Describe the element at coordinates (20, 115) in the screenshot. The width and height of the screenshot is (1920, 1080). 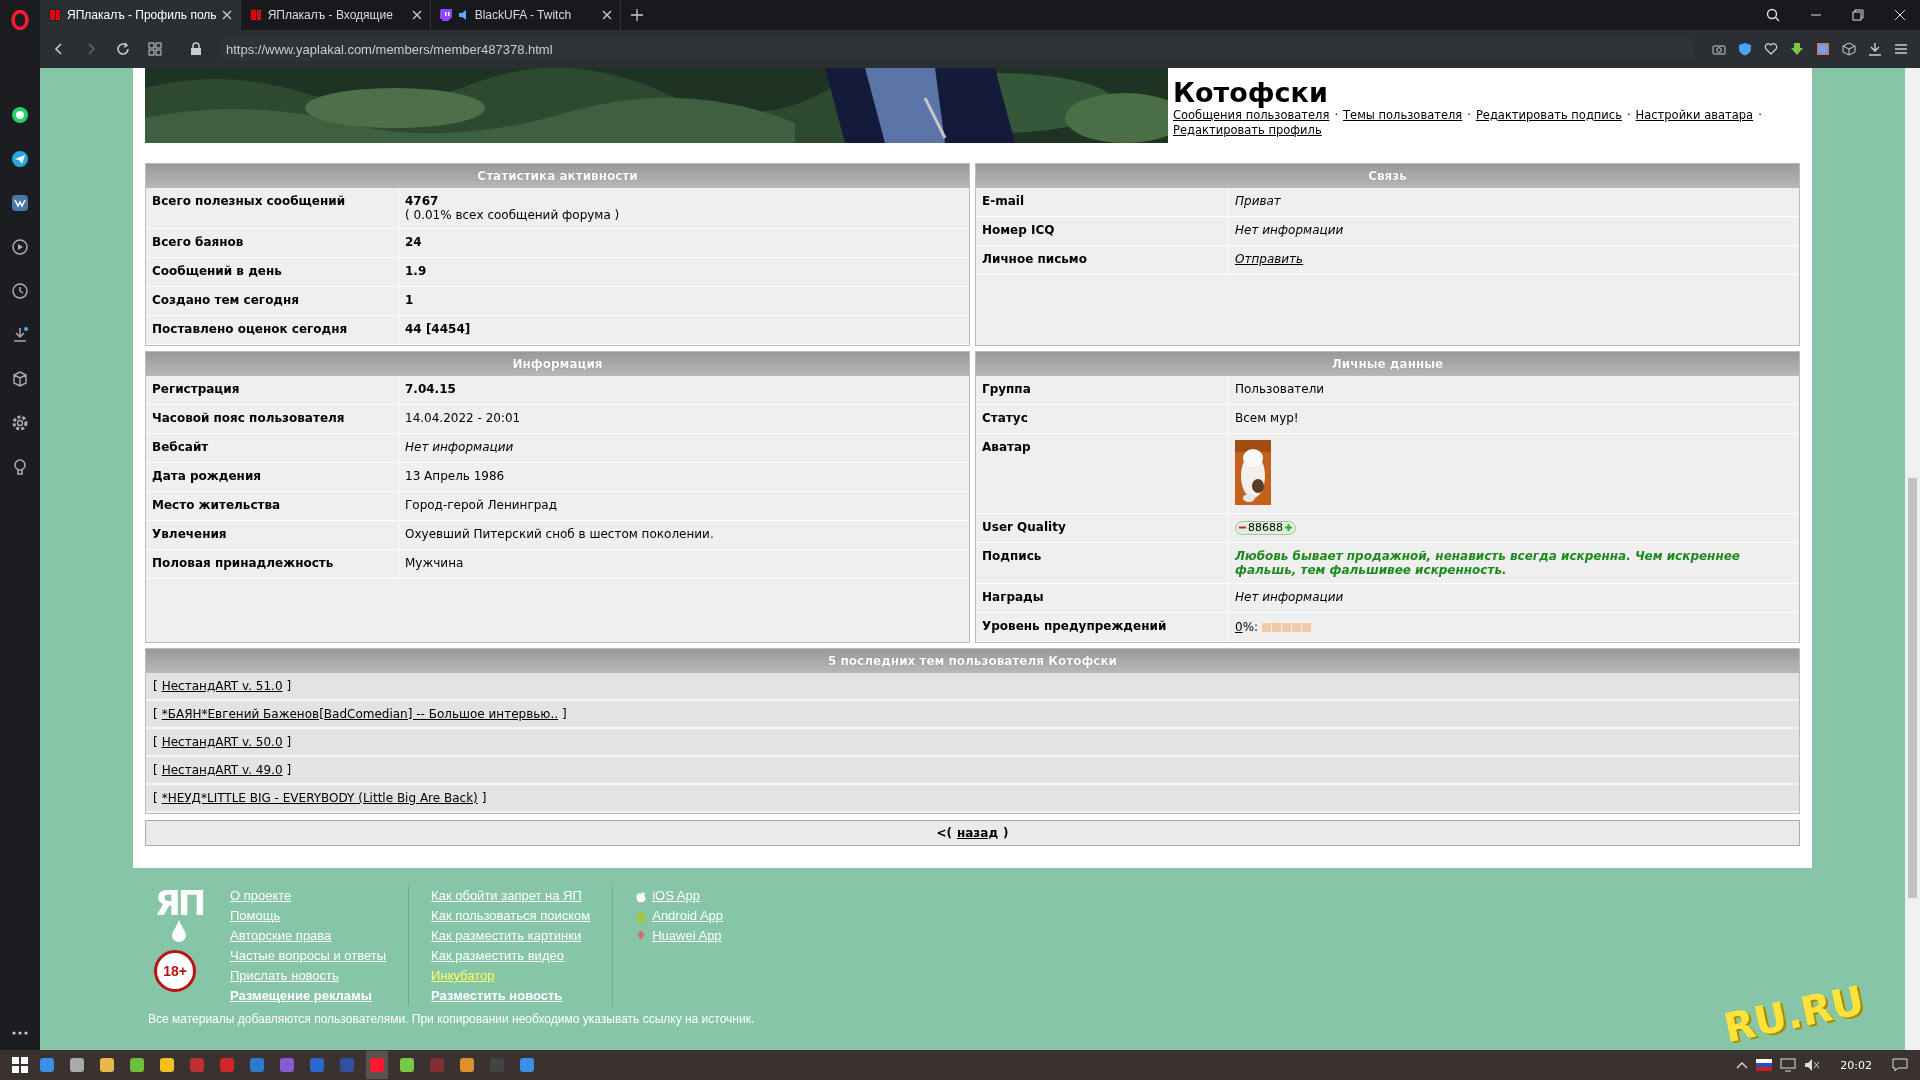
I see `chat-bubble-icon` at that location.